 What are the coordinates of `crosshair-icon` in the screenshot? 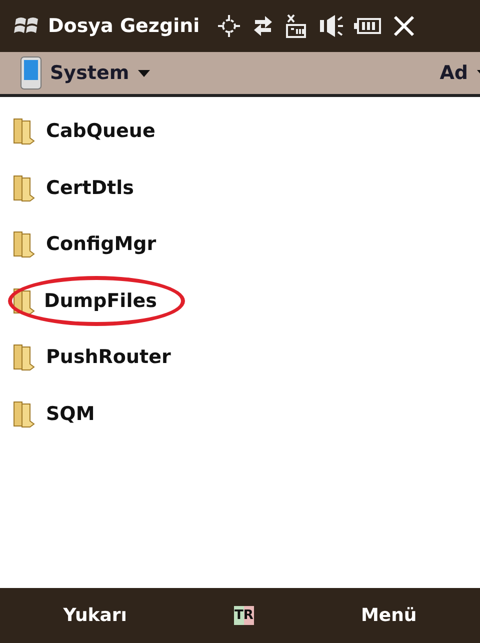 It's located at (229, 26).